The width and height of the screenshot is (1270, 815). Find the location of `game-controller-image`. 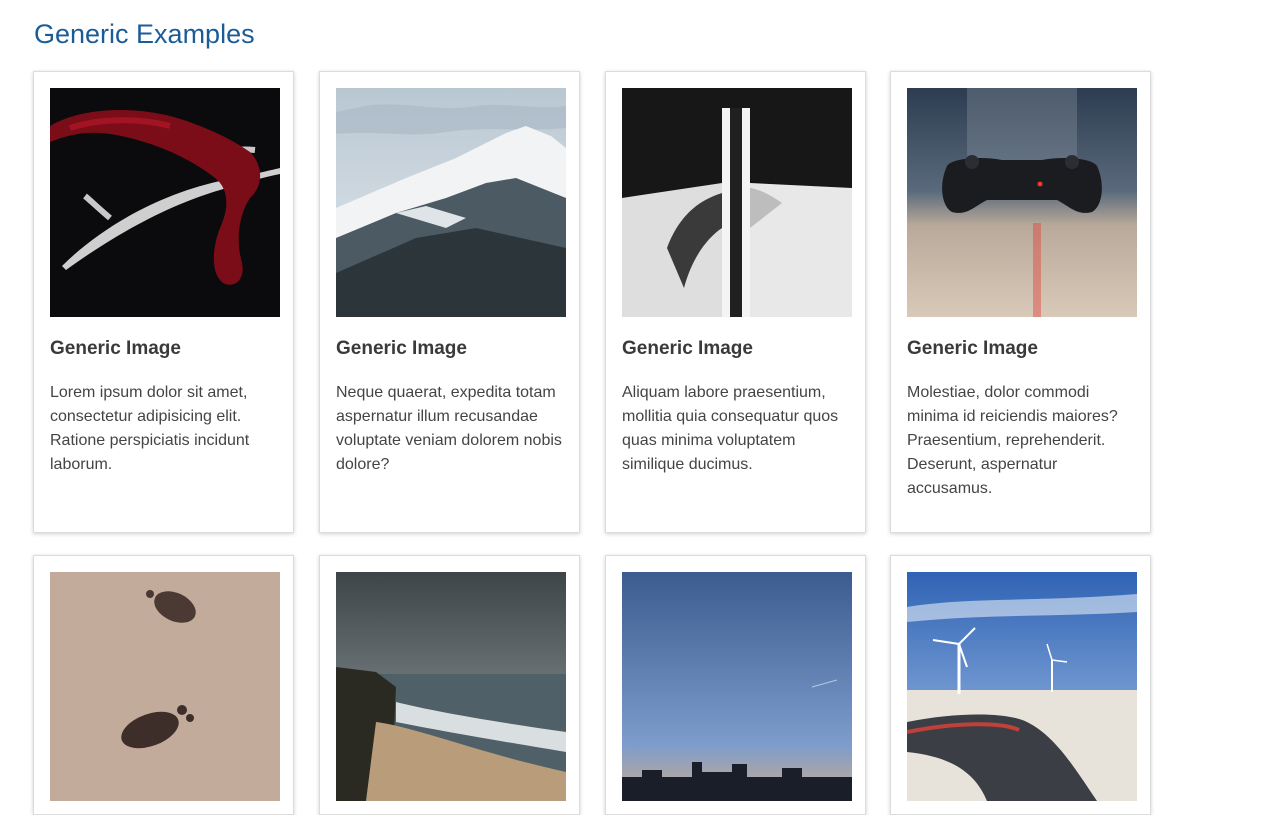

game-controller-image is located at coordinates (1022, 202).